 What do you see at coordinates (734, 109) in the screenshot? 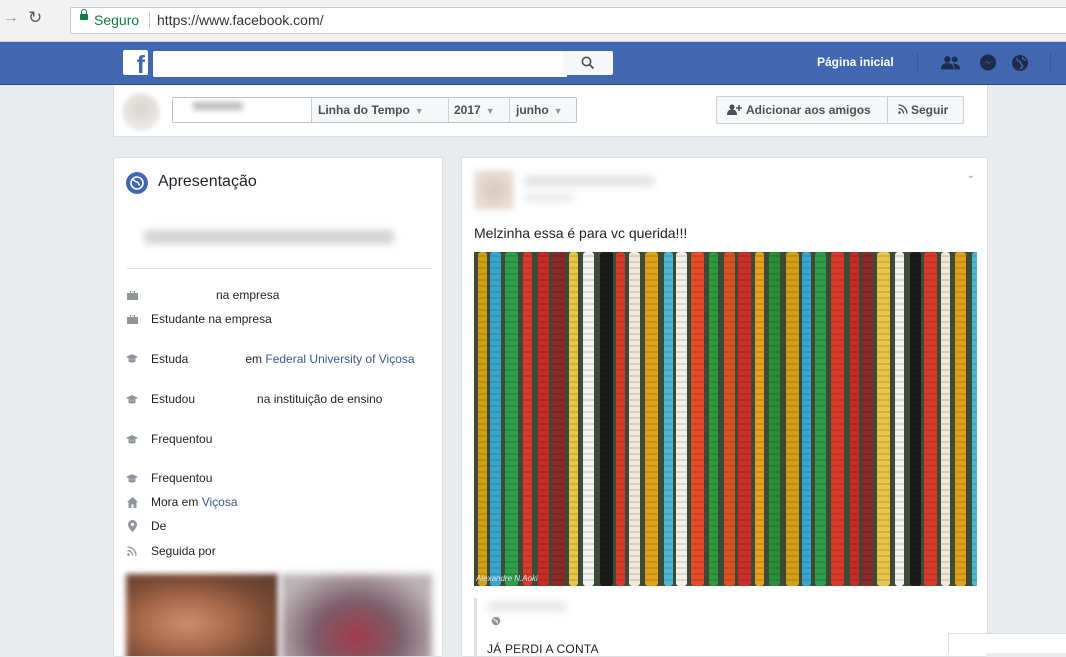
I see `add-friend-icon` at bounding box center [734, 109].